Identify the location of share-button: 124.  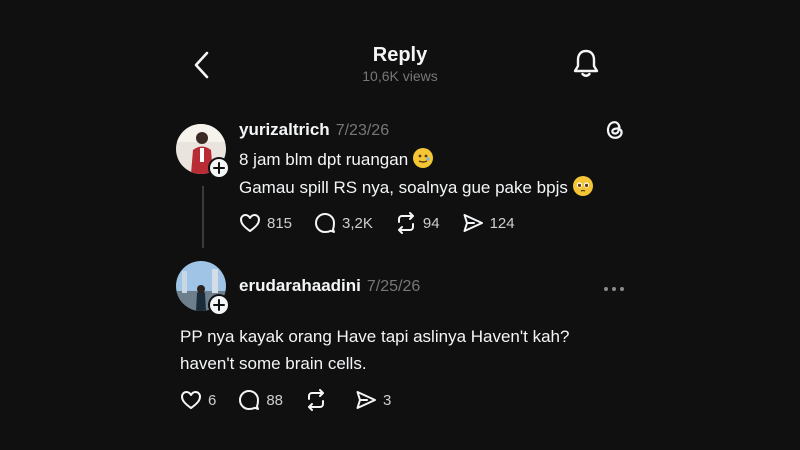
(488, 223).